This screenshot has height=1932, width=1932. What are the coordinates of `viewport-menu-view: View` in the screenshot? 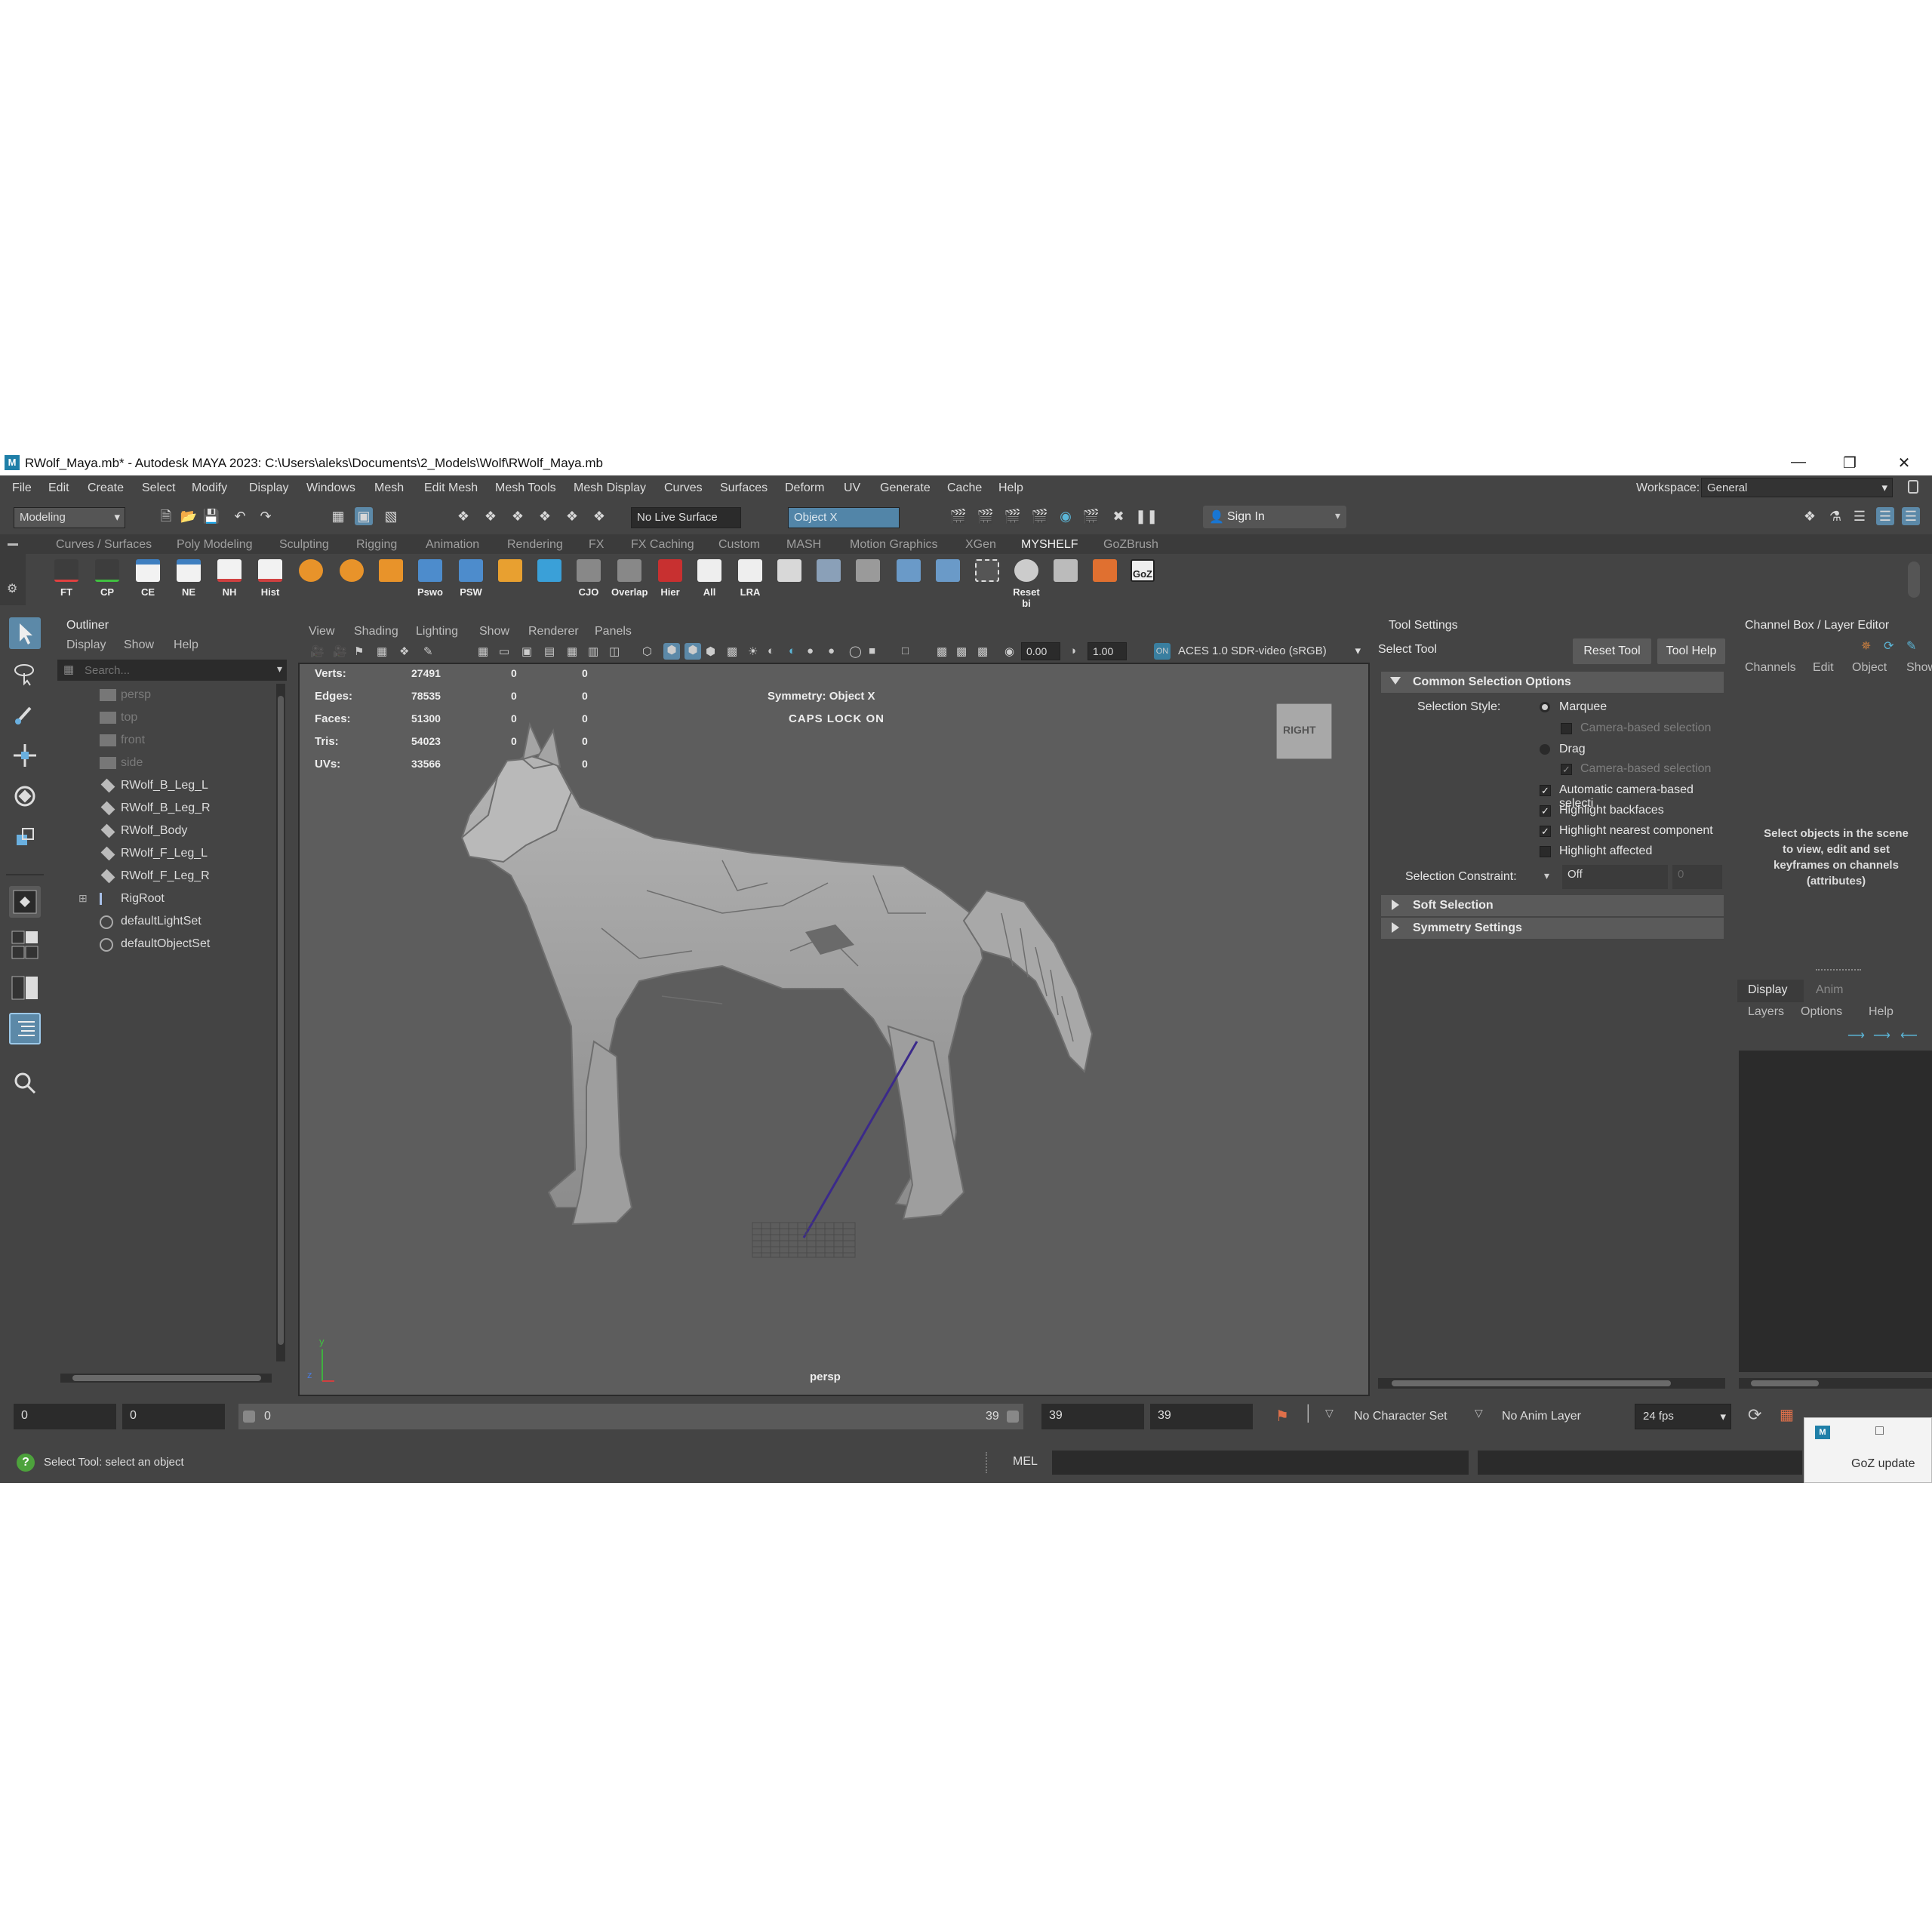 It's located at (321, 631).